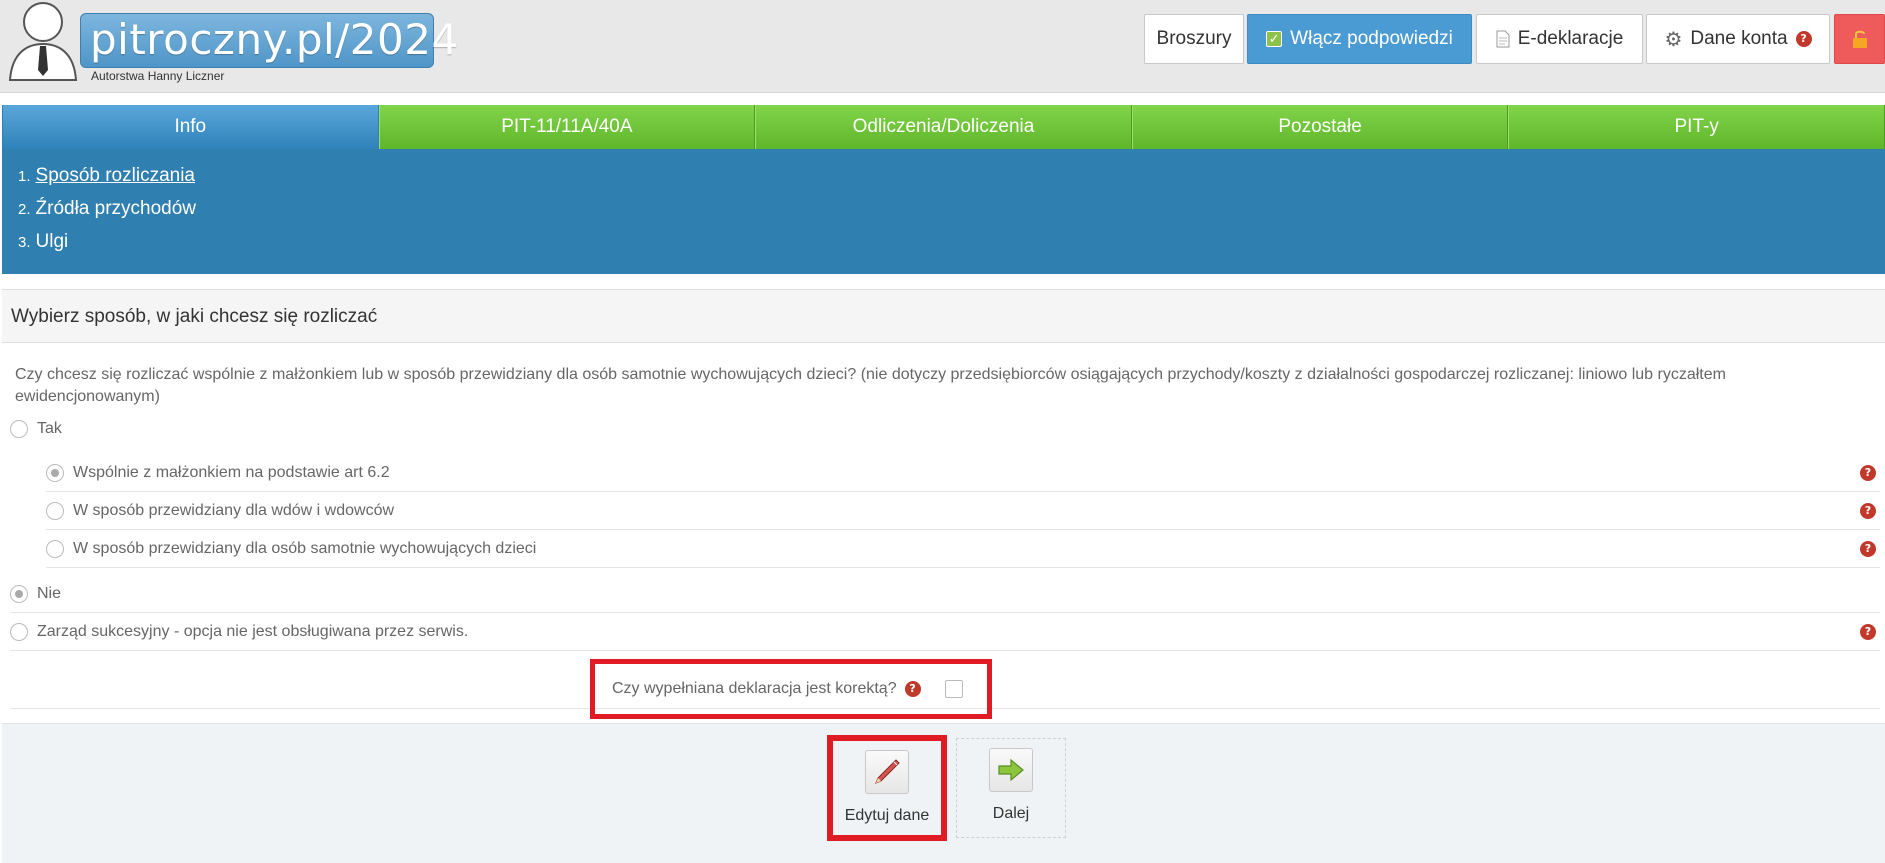 The height and width of the screenshot is (863, 1885). What do you see at coordinates (49, 428) in the screenshot?
I see `option-label: Tak` at bounding box center [49, 428].